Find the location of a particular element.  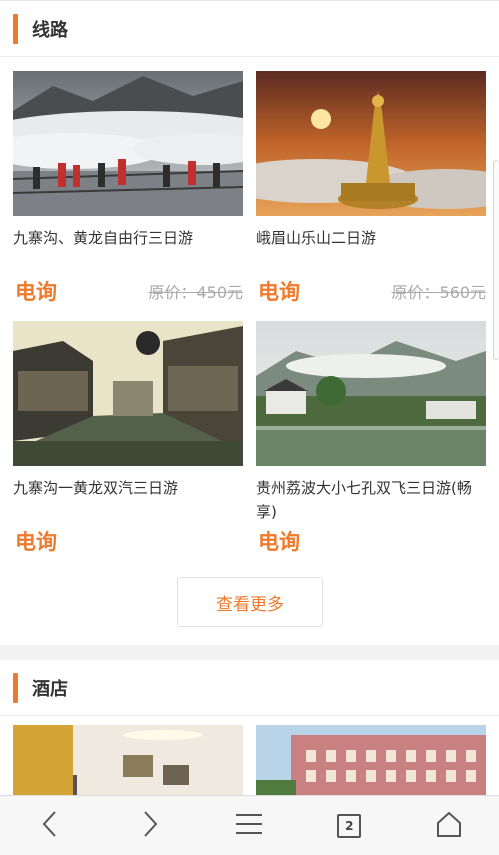

menu-button is located at coordinates (249, 825).